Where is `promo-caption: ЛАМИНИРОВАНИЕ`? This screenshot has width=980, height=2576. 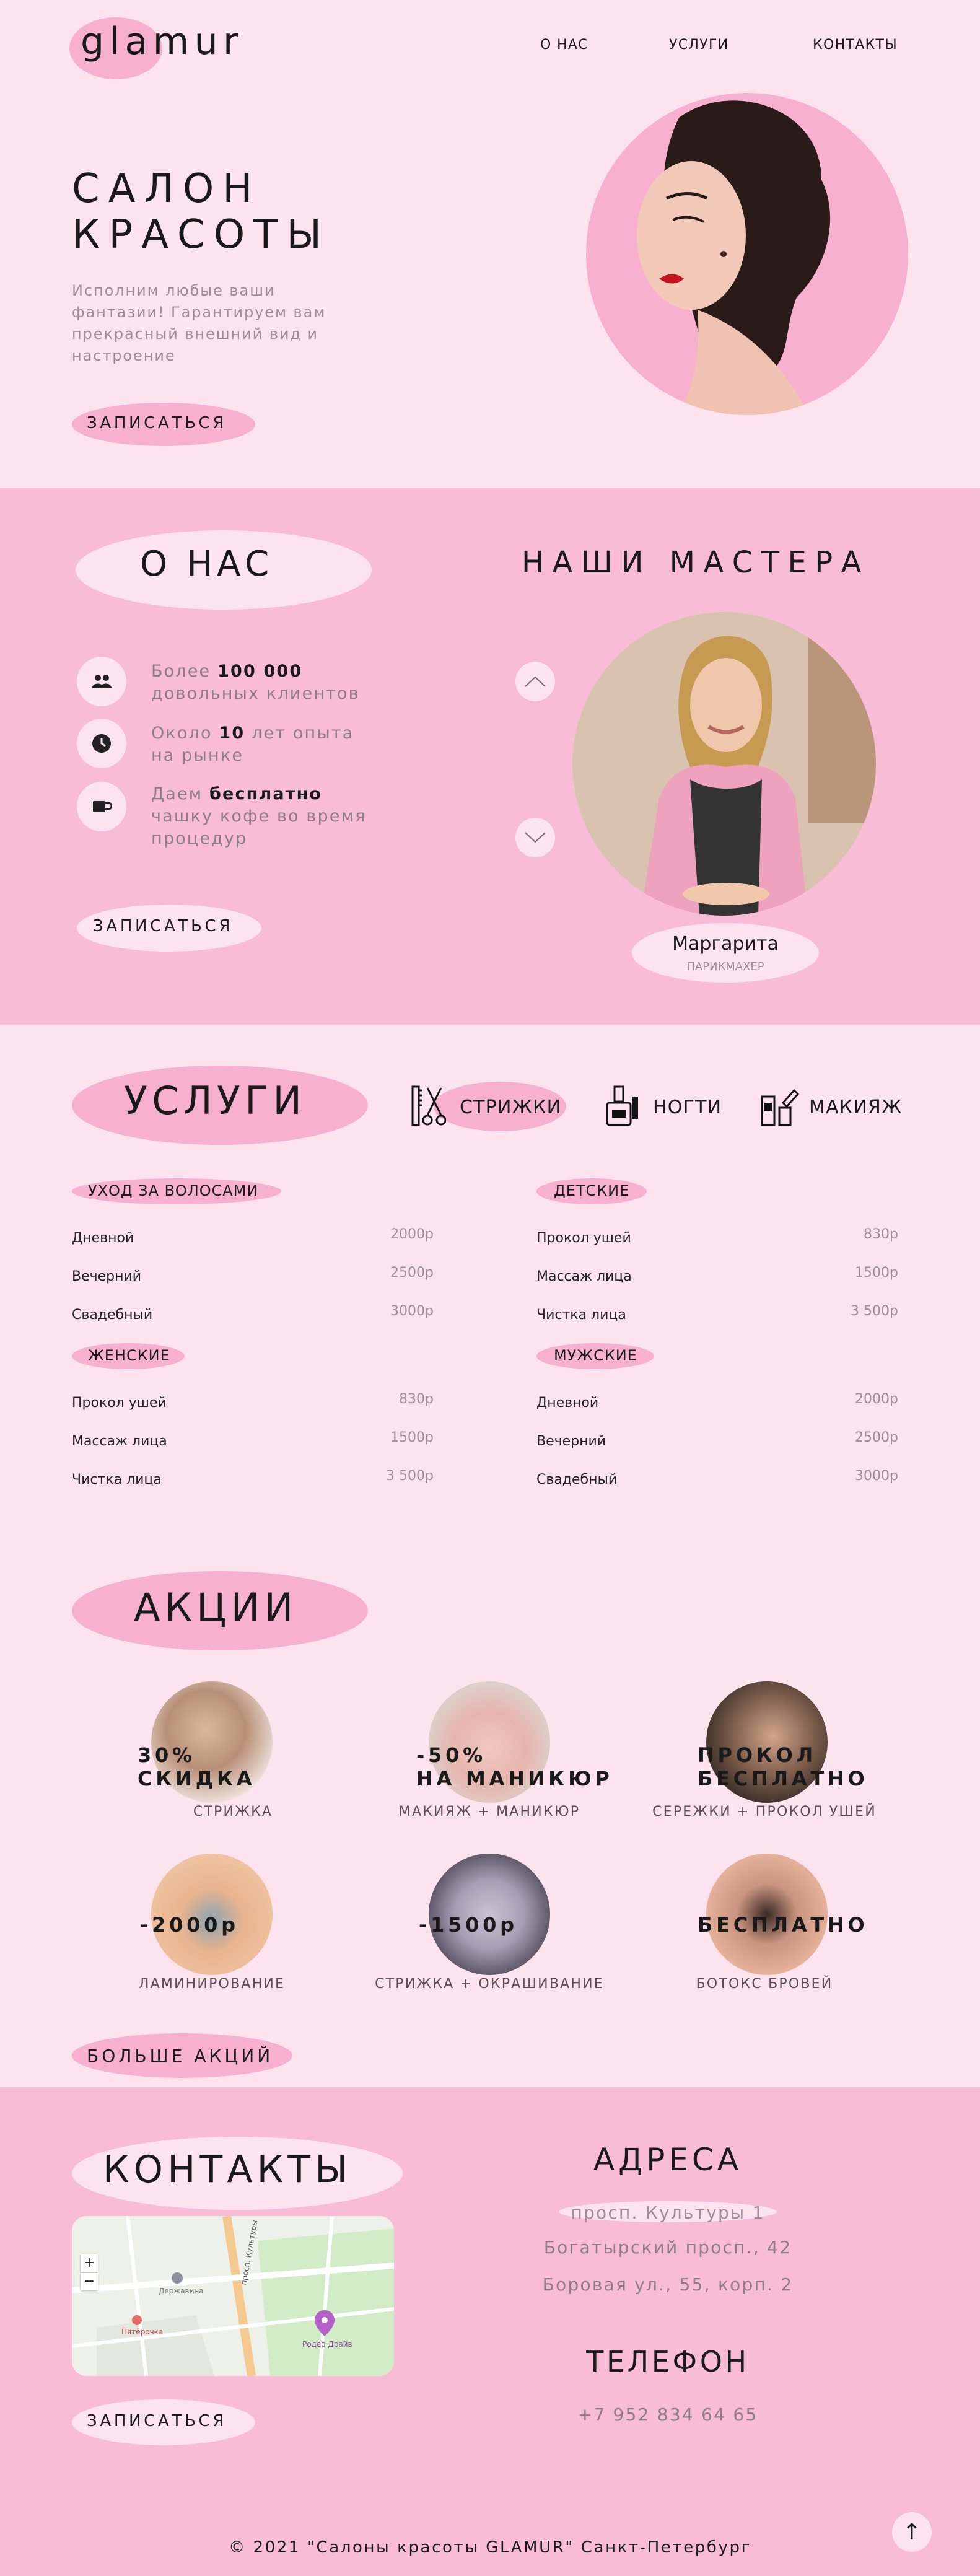
promo-caption: ЛАМИНИРОВАНИЕ is located at coordinates (212, 1984).